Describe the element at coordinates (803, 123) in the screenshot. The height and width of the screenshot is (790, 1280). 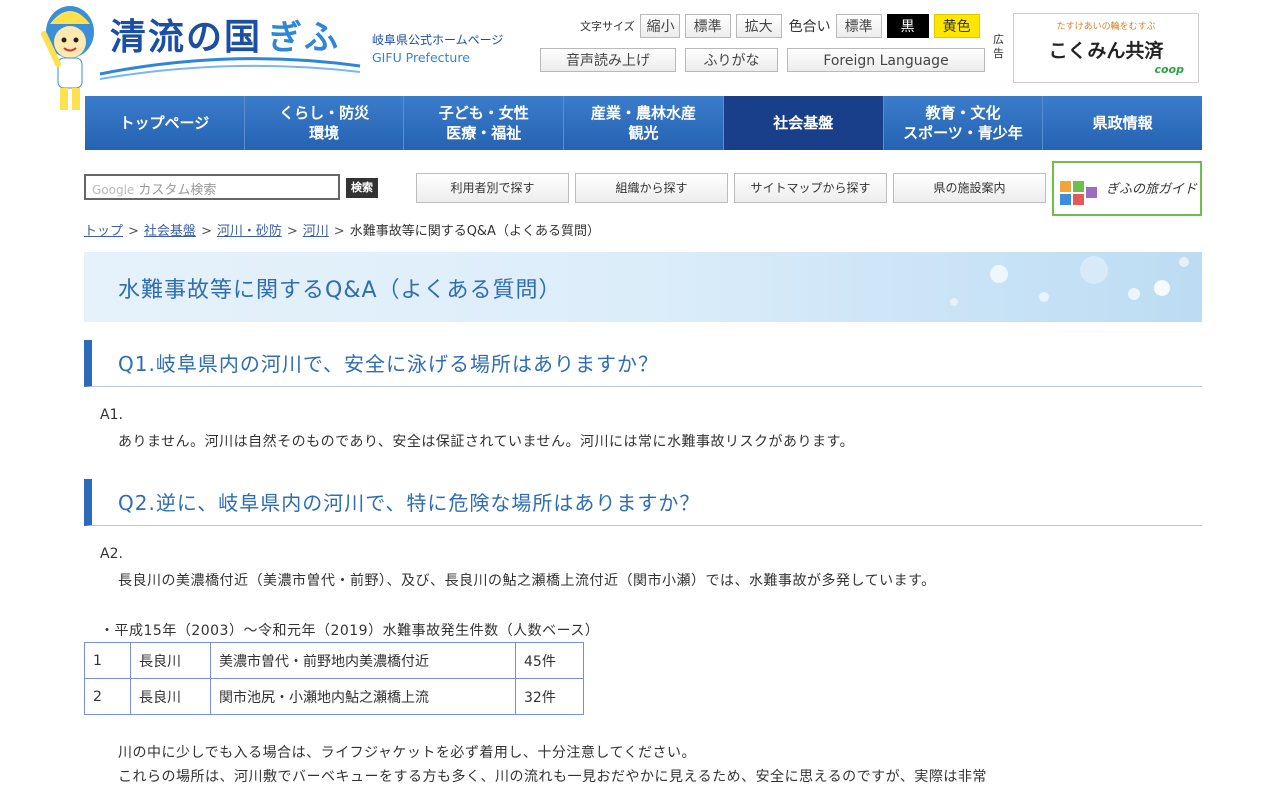
I see `nav-item-infrastructure: 社会基盤` at that location.